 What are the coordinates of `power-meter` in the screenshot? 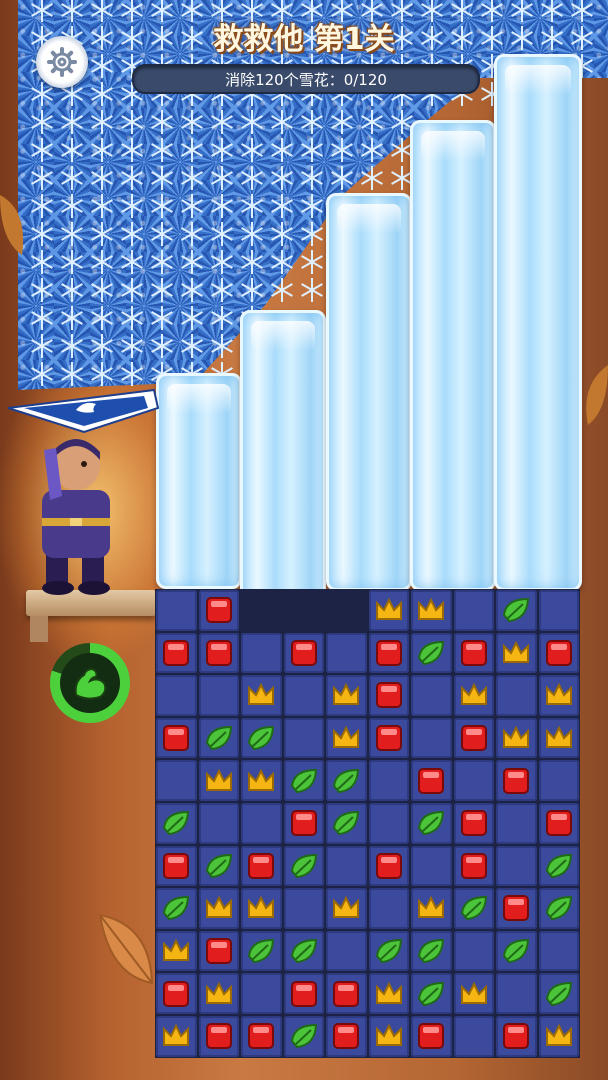 It's located at (90, 683).